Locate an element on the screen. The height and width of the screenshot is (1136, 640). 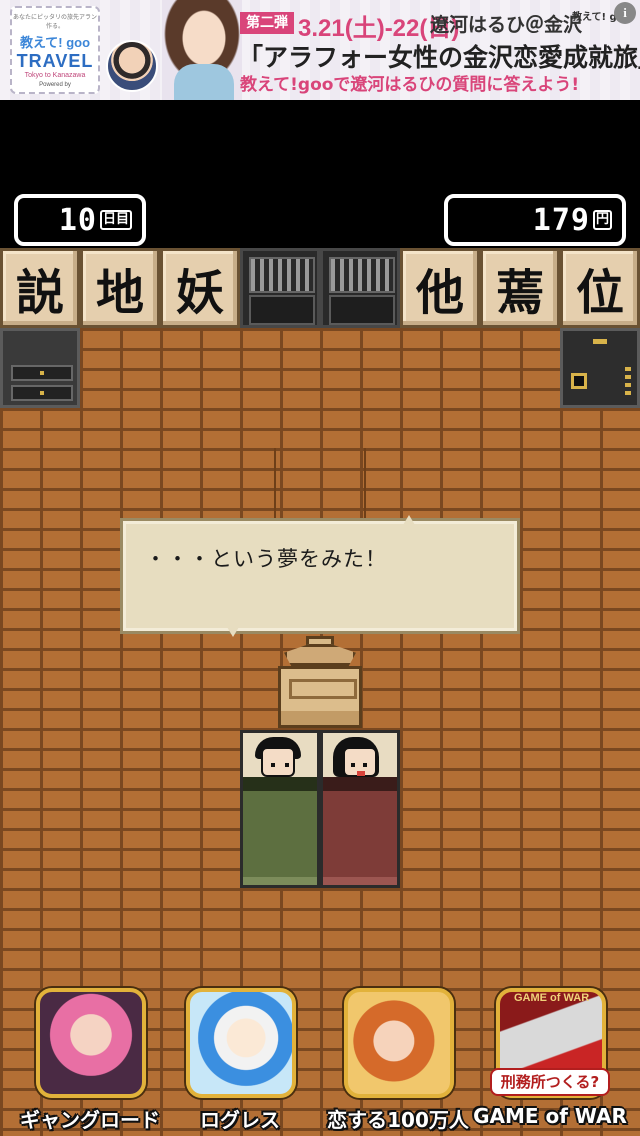
promo-app-koisuru: 恋する100万人 is located at coordinates (398, 1060).